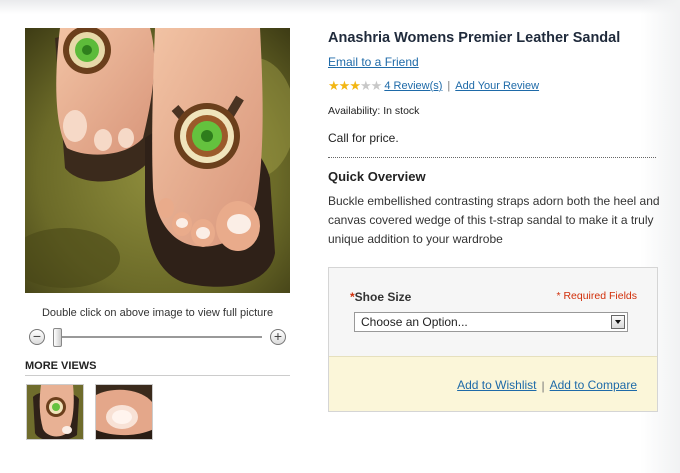 The height and width of the screenshot is (473, 680). I want to click on toe-closeup-thumb-image, so click(124, 412).